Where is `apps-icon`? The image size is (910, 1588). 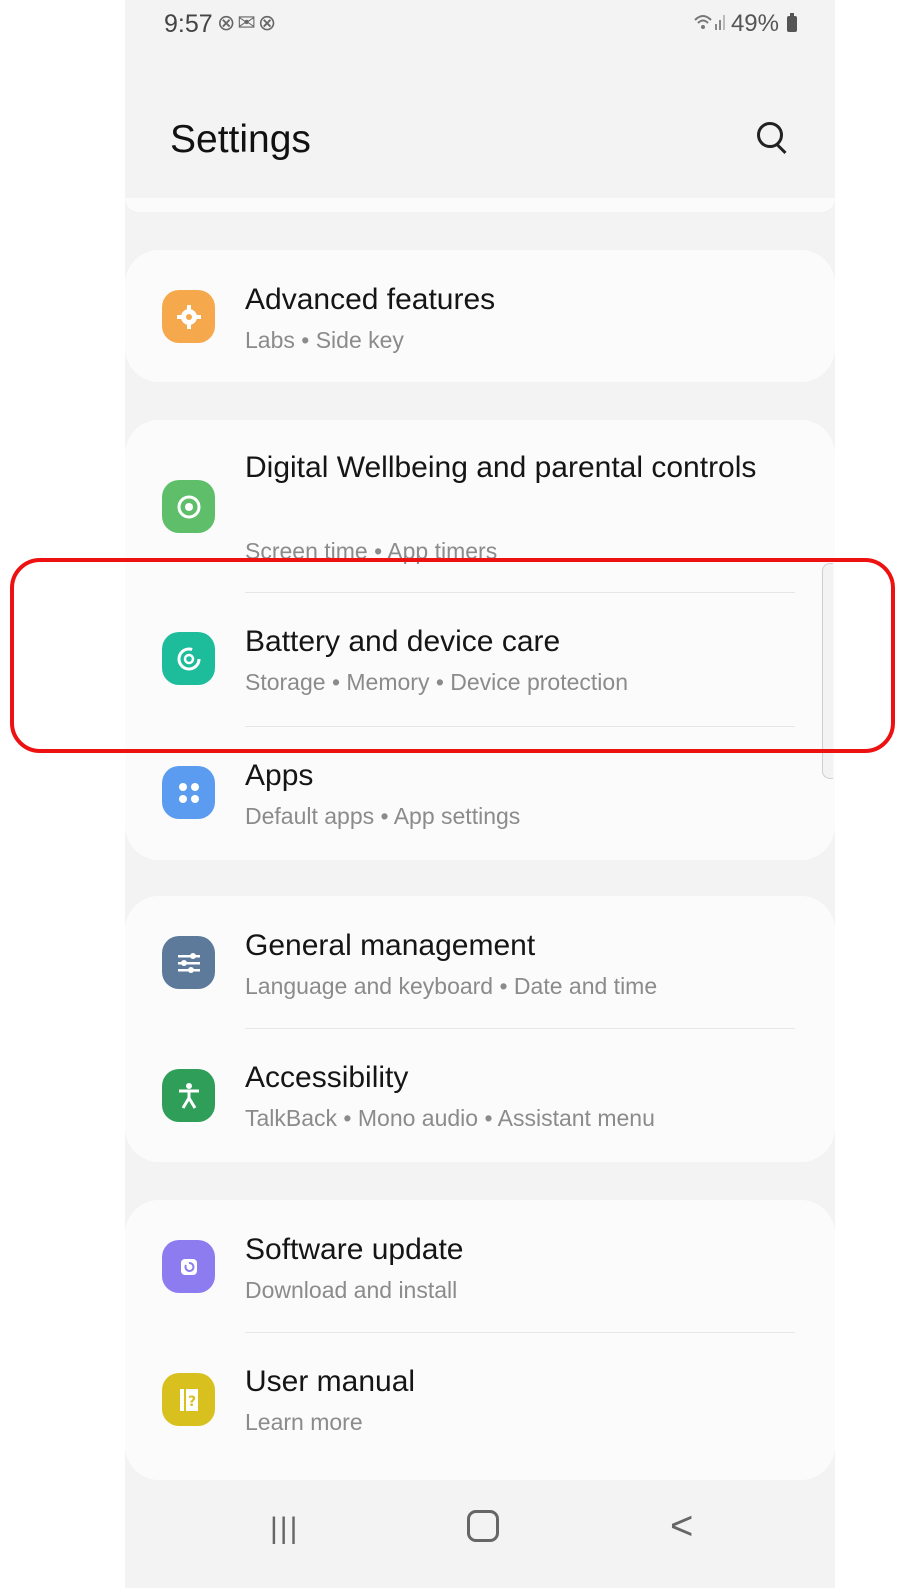 apps-icon is located at coordinates (188, 792).